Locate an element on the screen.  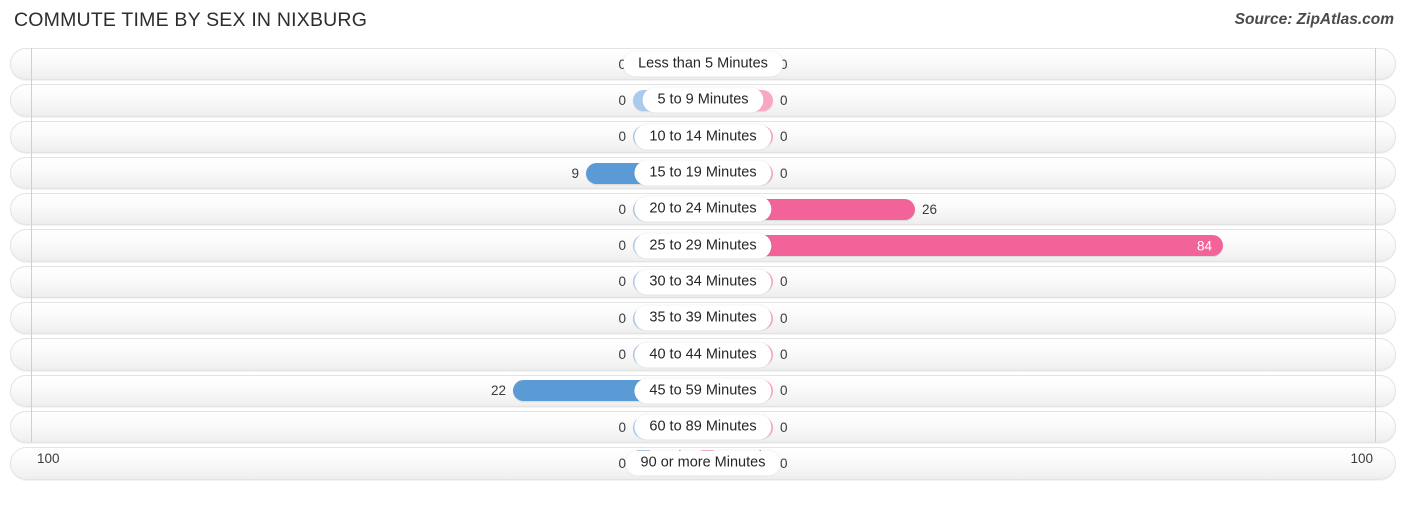
category-label: 10 to 14 Minutes is located at coordinates (703, 137).